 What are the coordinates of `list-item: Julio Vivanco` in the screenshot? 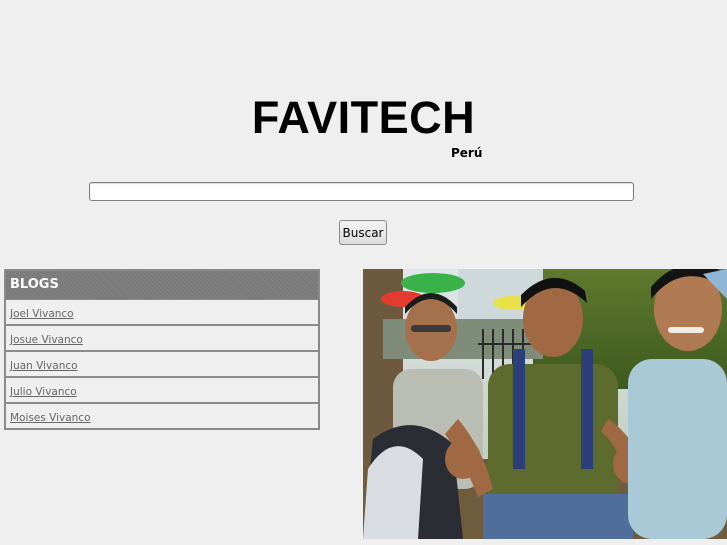 It's located at (162, 391).